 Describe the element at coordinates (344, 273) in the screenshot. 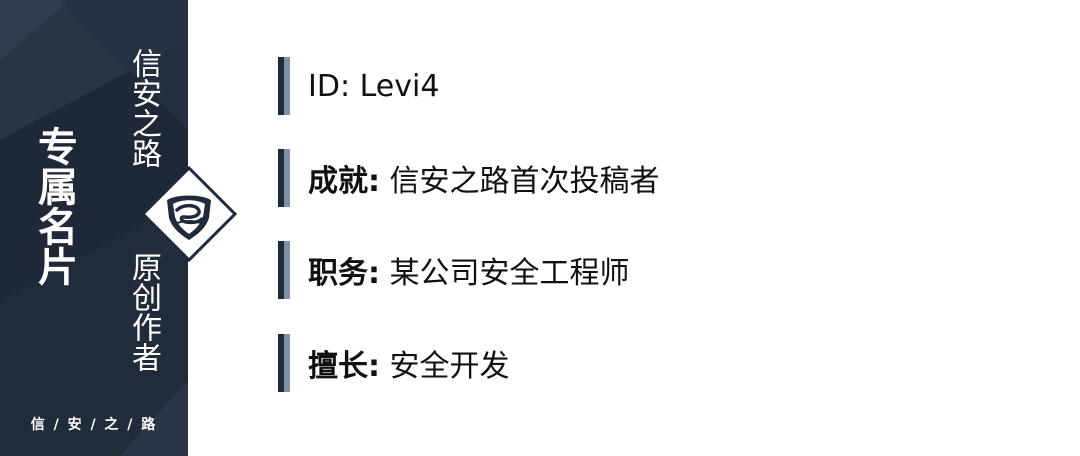

I see `row-label: 职务:` at that location.